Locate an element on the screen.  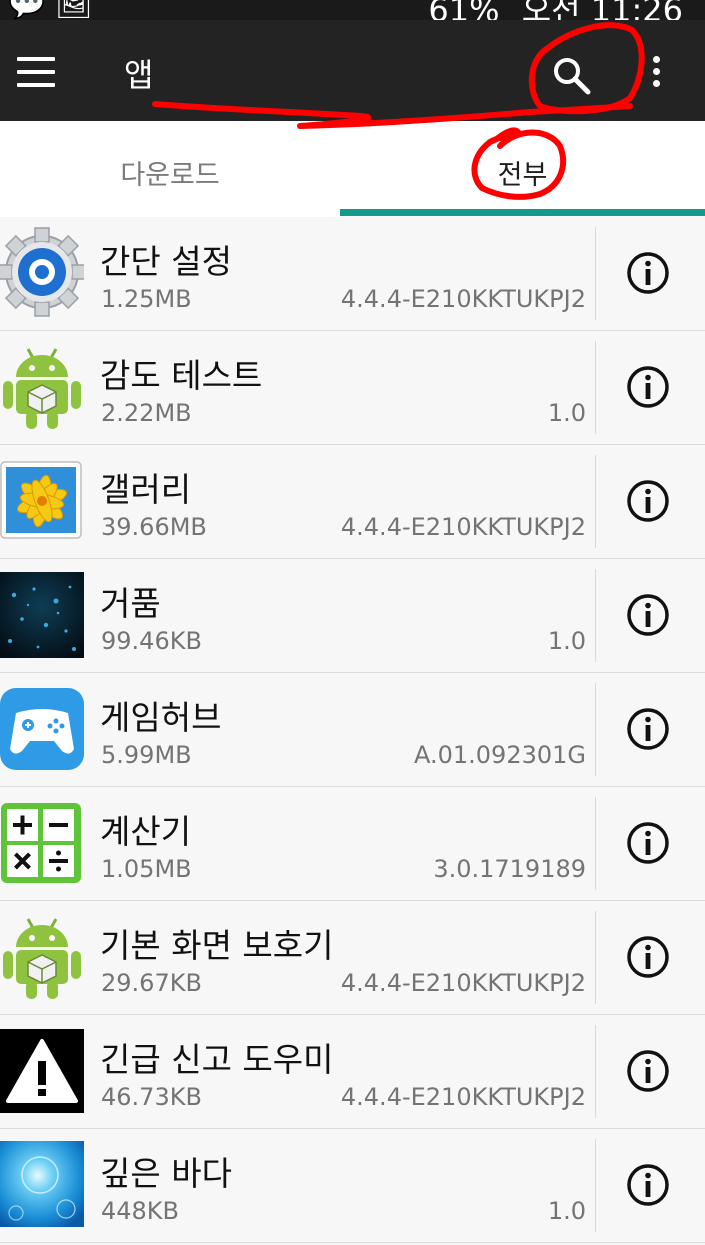
app-size: 1.25MB is located at coordinates (146, 299).